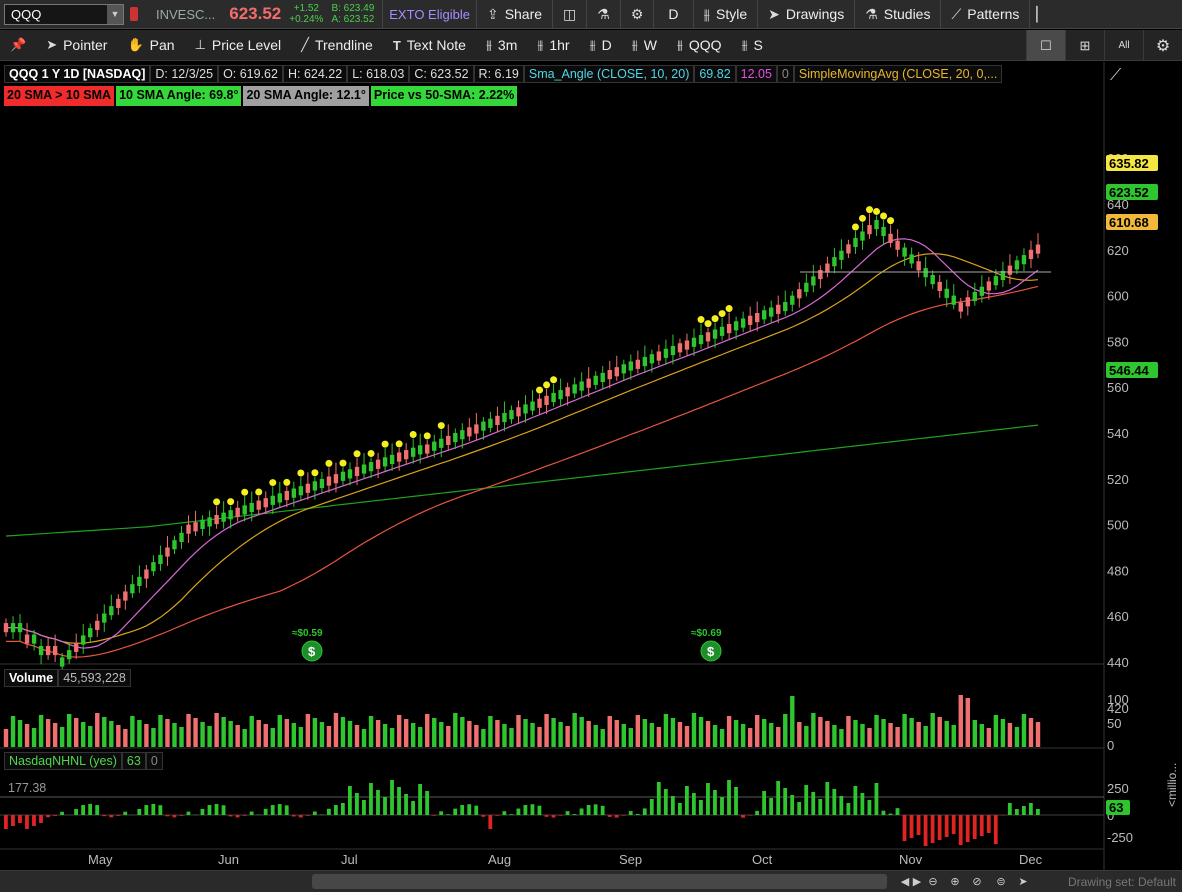  I want to click on settings-button: ⚙, so click(636, 14).